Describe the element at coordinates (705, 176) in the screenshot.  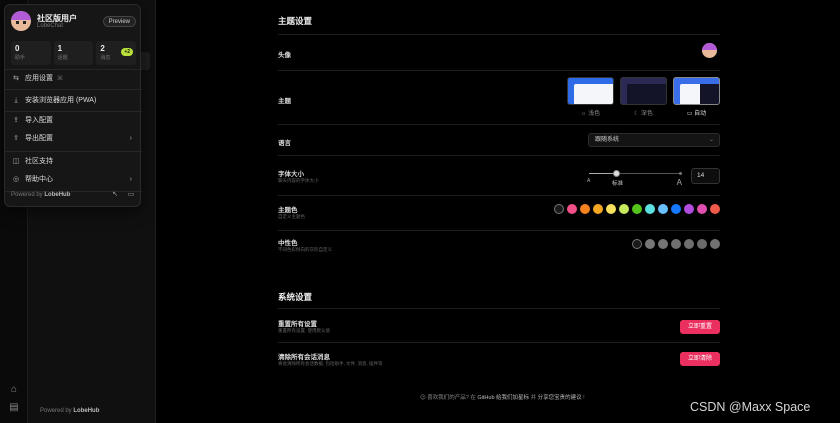
I see `font-size-input: 14` at that location.